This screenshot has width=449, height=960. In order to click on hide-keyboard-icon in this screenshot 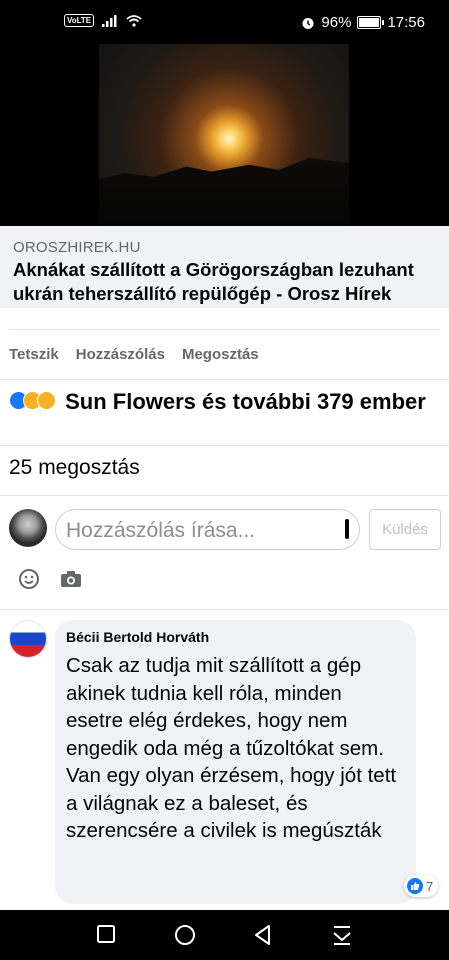, I will do `click(342, 935)`.